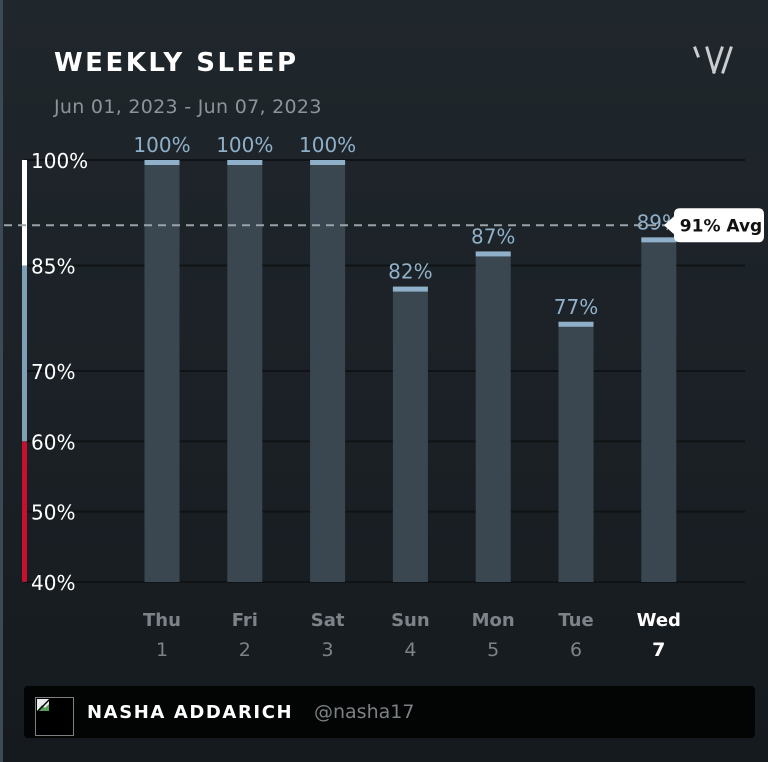 Image resolution: width=768 pixels, height=762 pixels. What do you see at coordinates (43, 705) in the screenshot?
I see `broken-image-icon` at bounding box center [43, 705].